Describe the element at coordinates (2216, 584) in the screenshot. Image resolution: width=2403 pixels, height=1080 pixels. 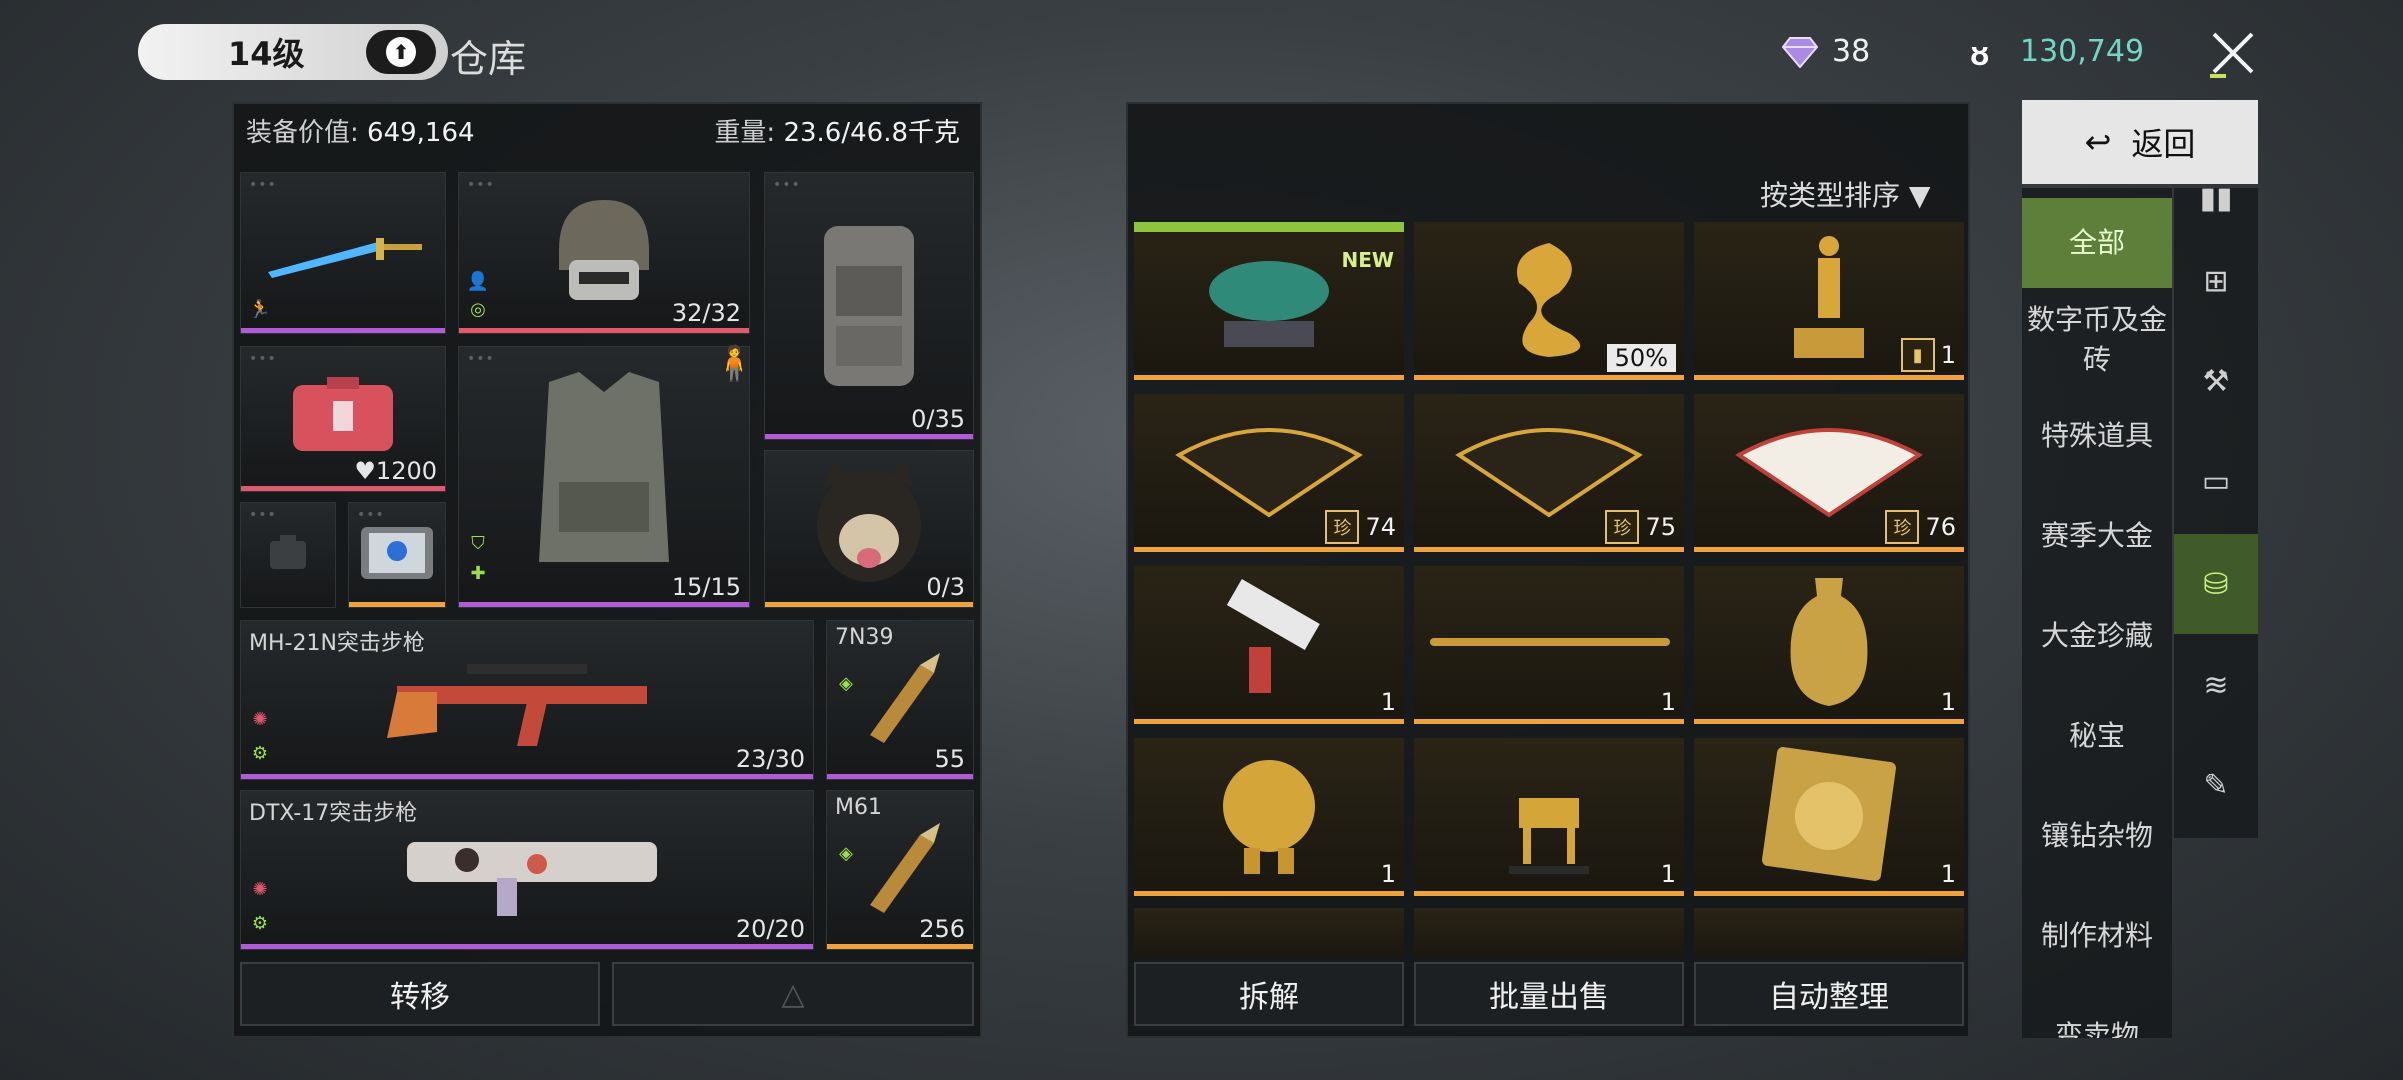
I see `coins-stack-icon: ⛁` at that location.